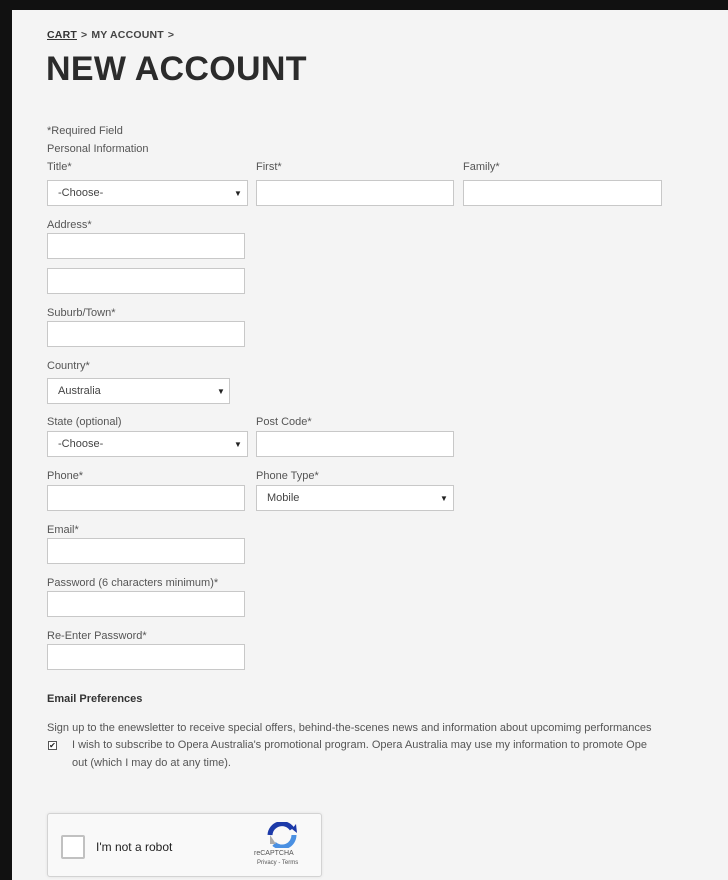 Image resolution: width=728 pixels, height=880 pixels. Describe the element at coordinates (147, 193) in the screenshot. I see `title-select: -Choose- ▼` at that location.